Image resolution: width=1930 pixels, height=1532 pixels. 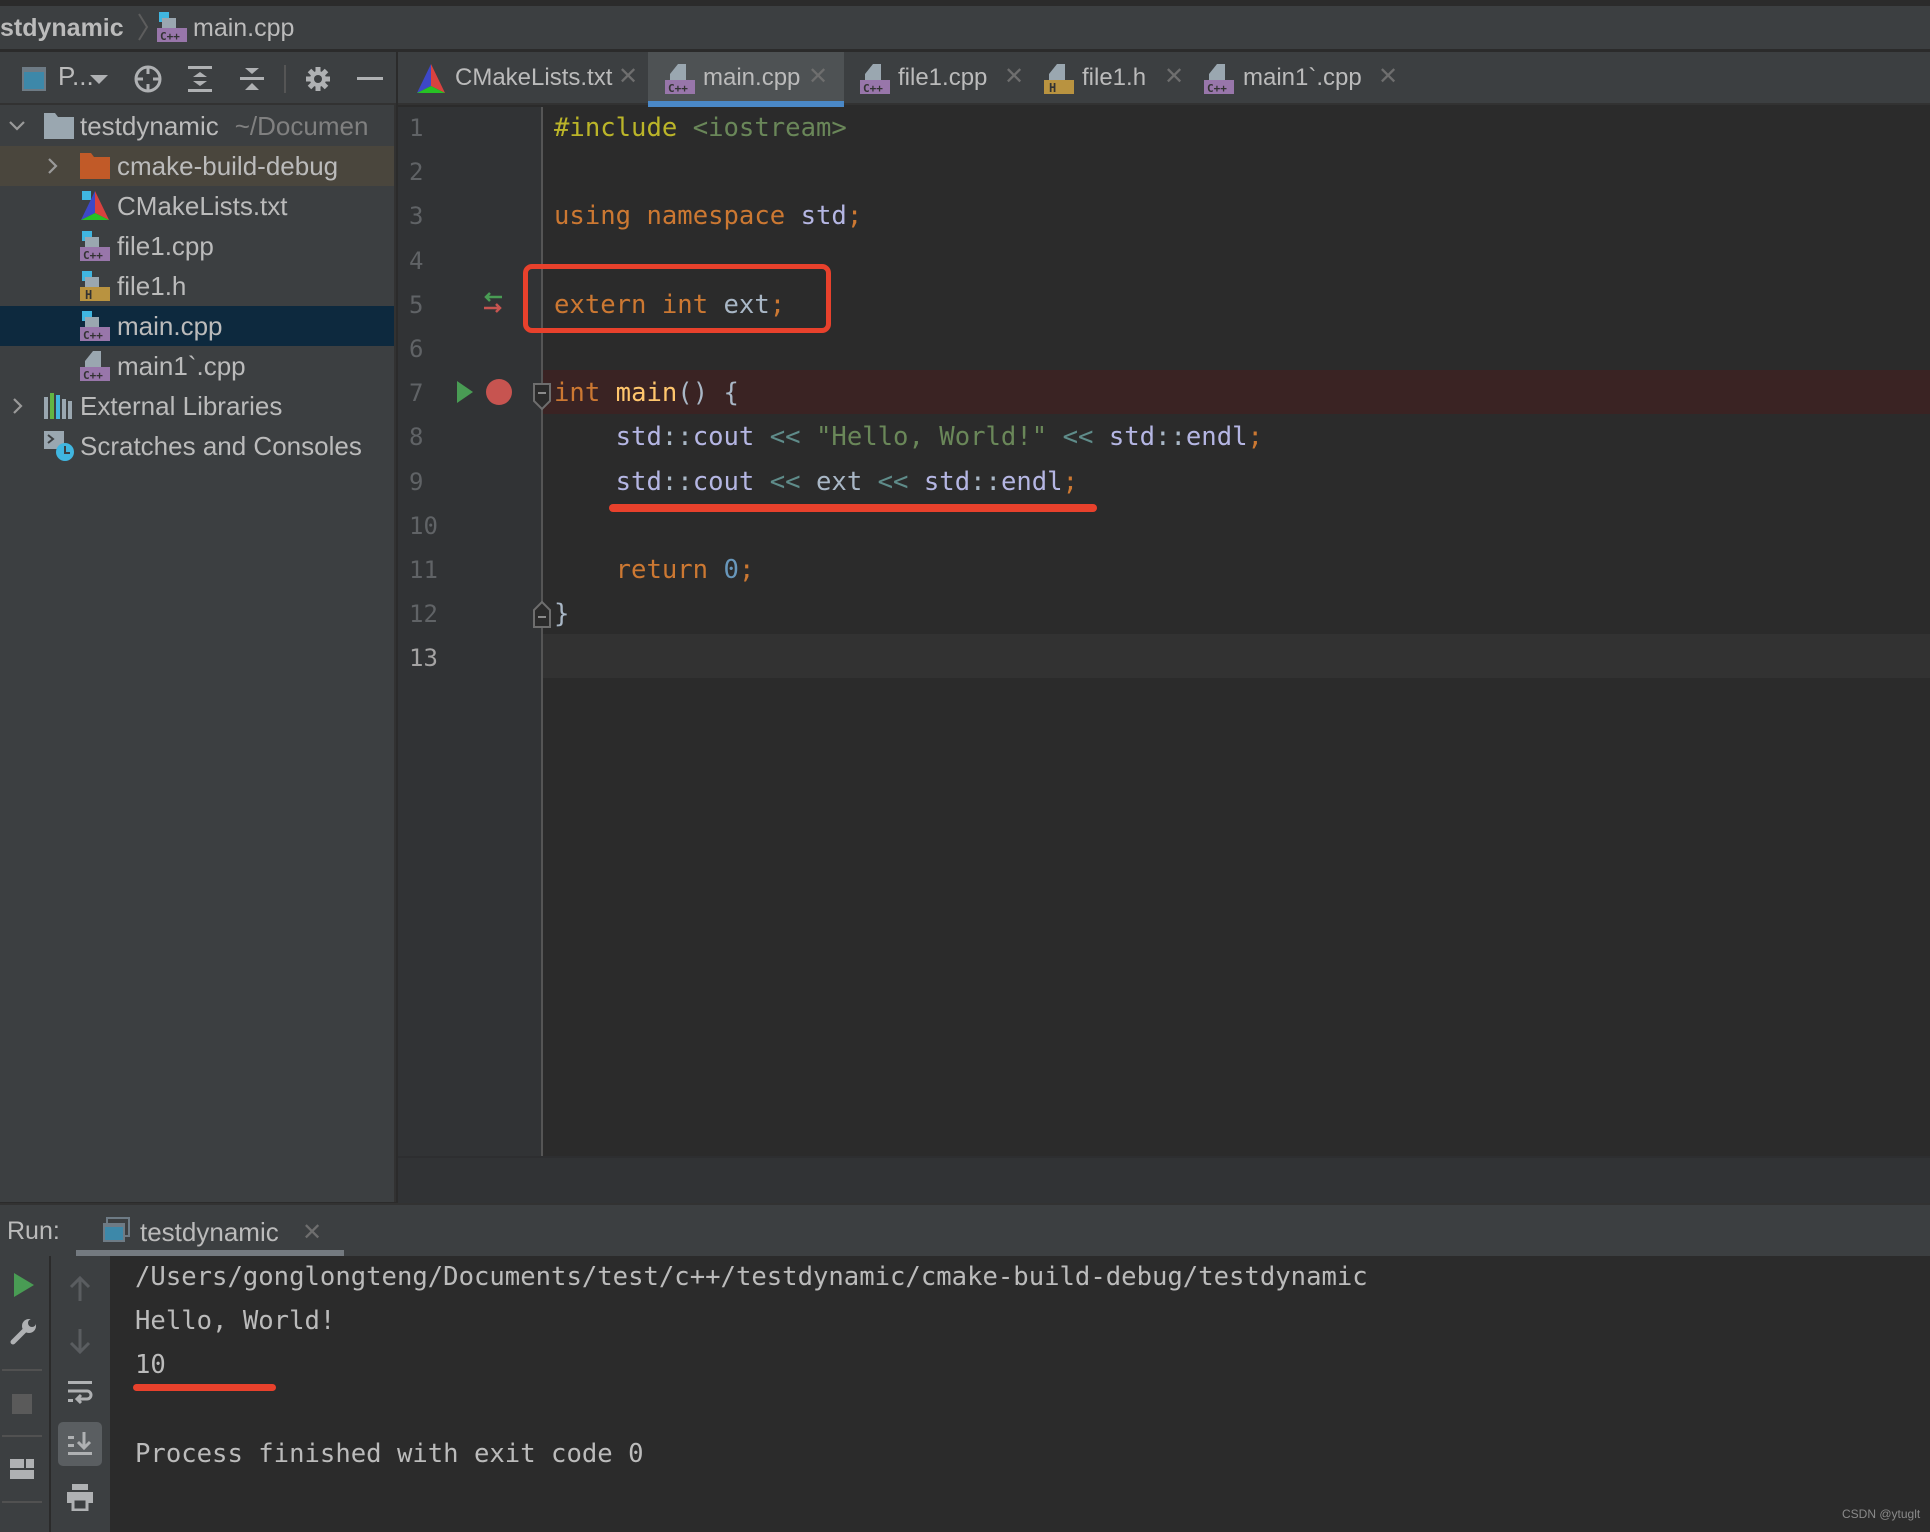 I want to click on line-number: 9, so click(x=429, y=482).